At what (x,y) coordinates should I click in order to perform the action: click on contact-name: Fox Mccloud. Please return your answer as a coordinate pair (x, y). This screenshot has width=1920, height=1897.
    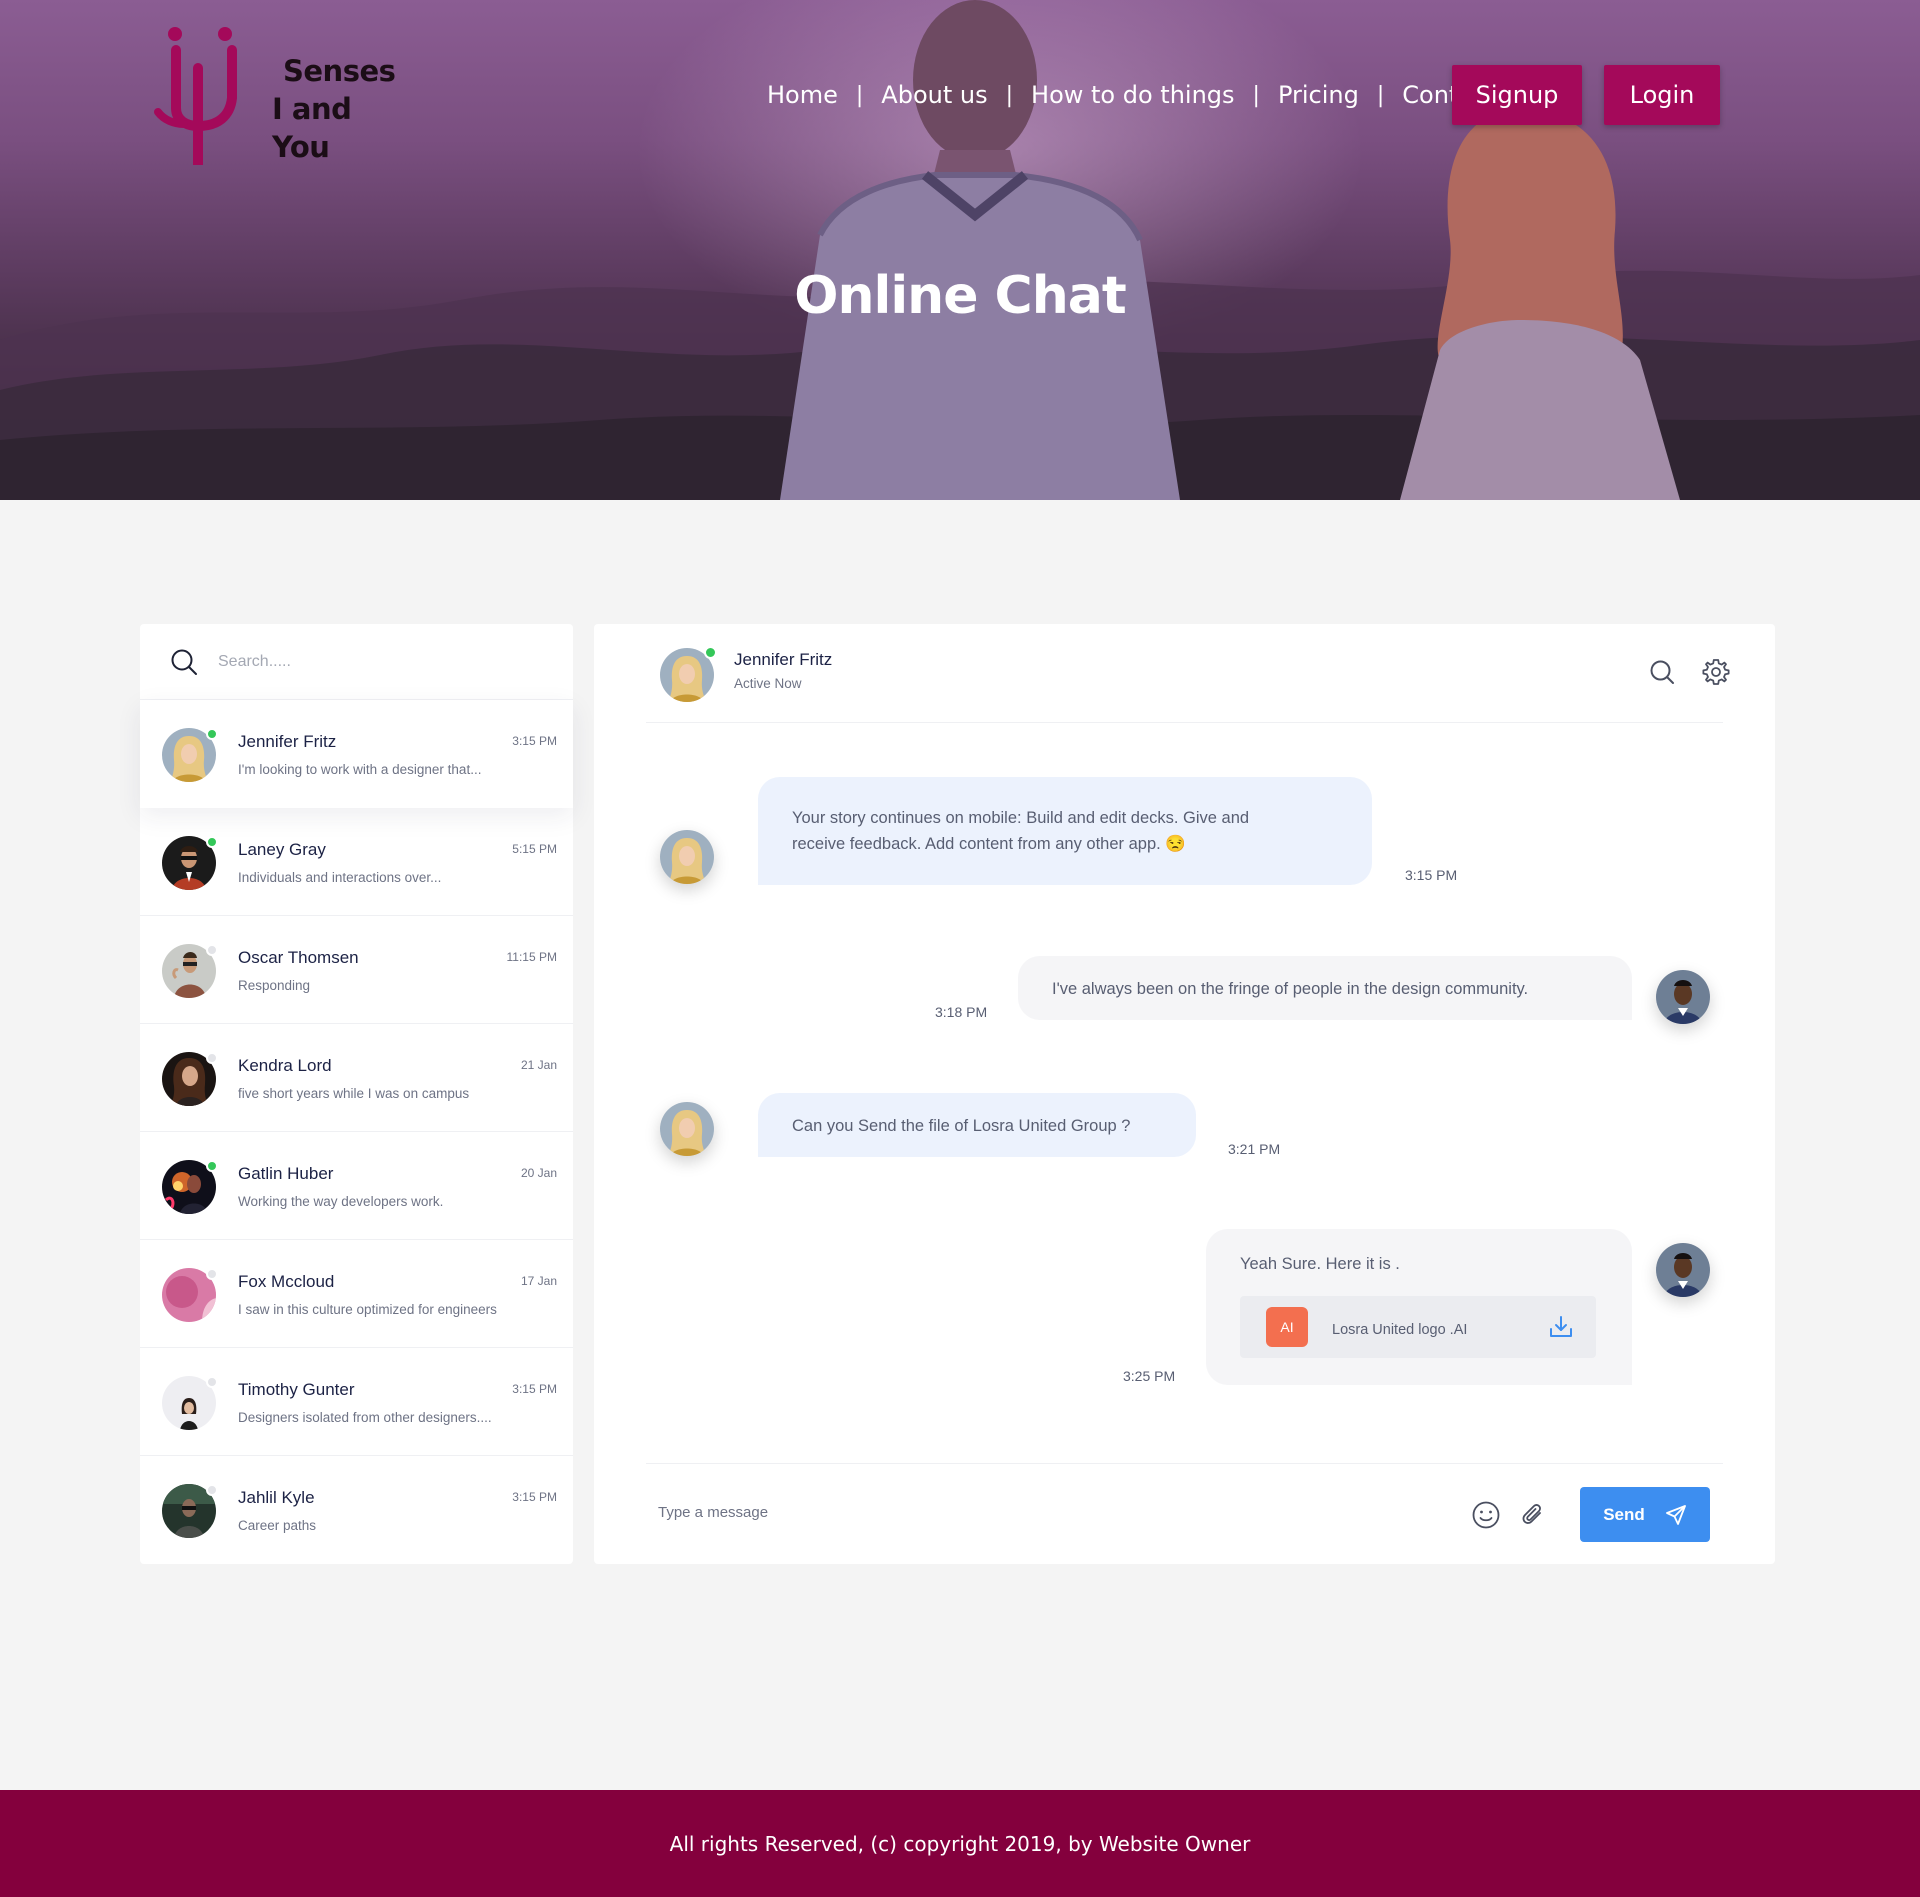
    Looking at the image, I should click on (286, 1281).